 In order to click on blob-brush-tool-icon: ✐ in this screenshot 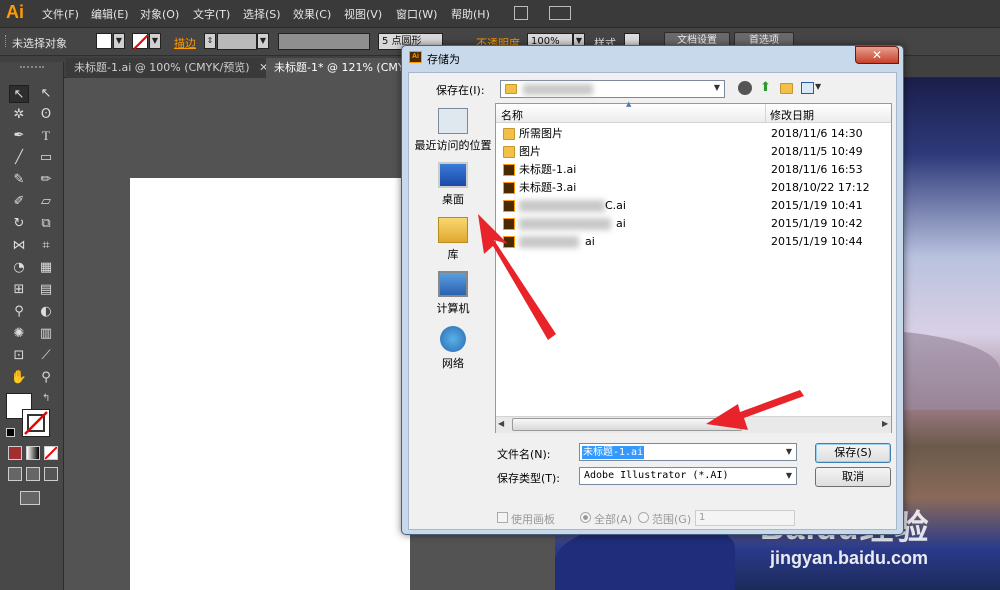, I will do `click(19, 202)`.